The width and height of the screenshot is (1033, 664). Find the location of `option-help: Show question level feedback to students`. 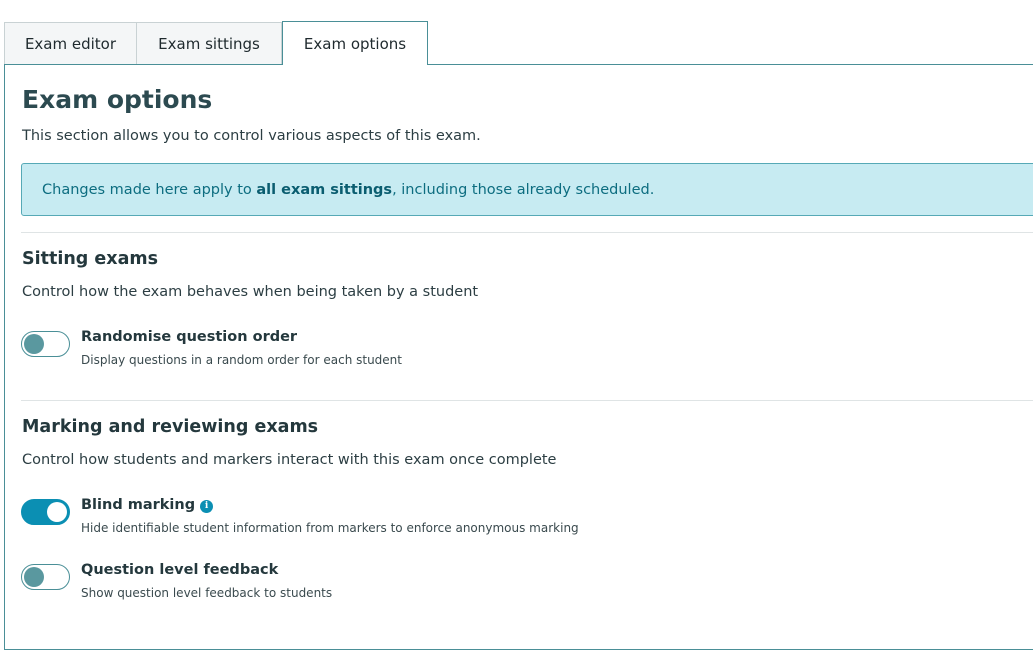

option-help: Show question level feedback to students is located at coordinates (207, 593).